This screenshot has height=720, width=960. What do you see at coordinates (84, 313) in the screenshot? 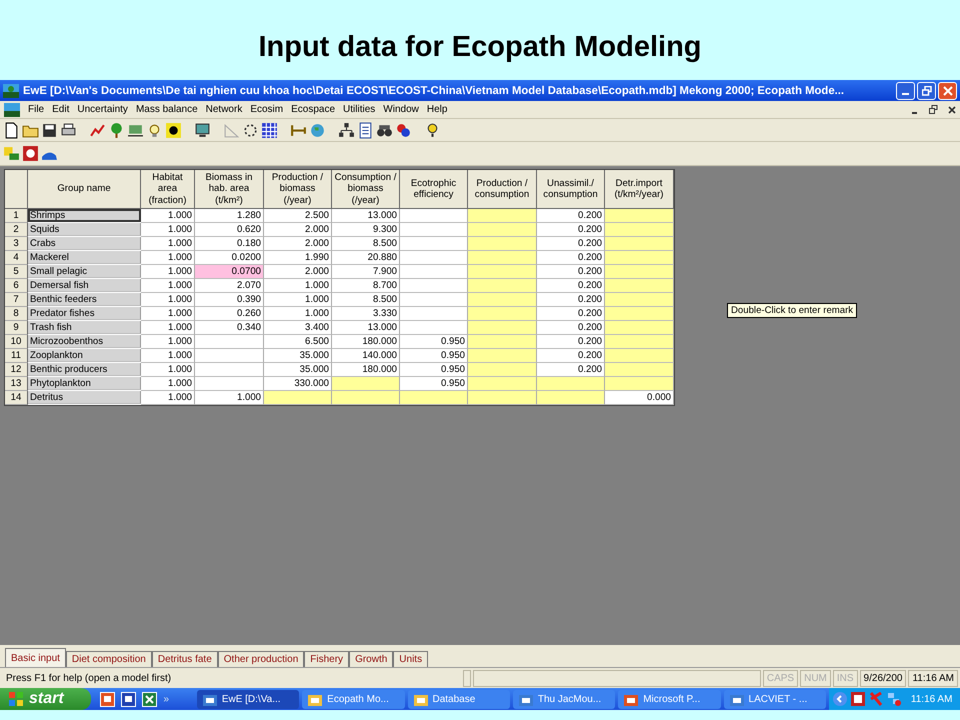
I see `group-name-cell: Predator fishes` at bounding box center [84, 313].